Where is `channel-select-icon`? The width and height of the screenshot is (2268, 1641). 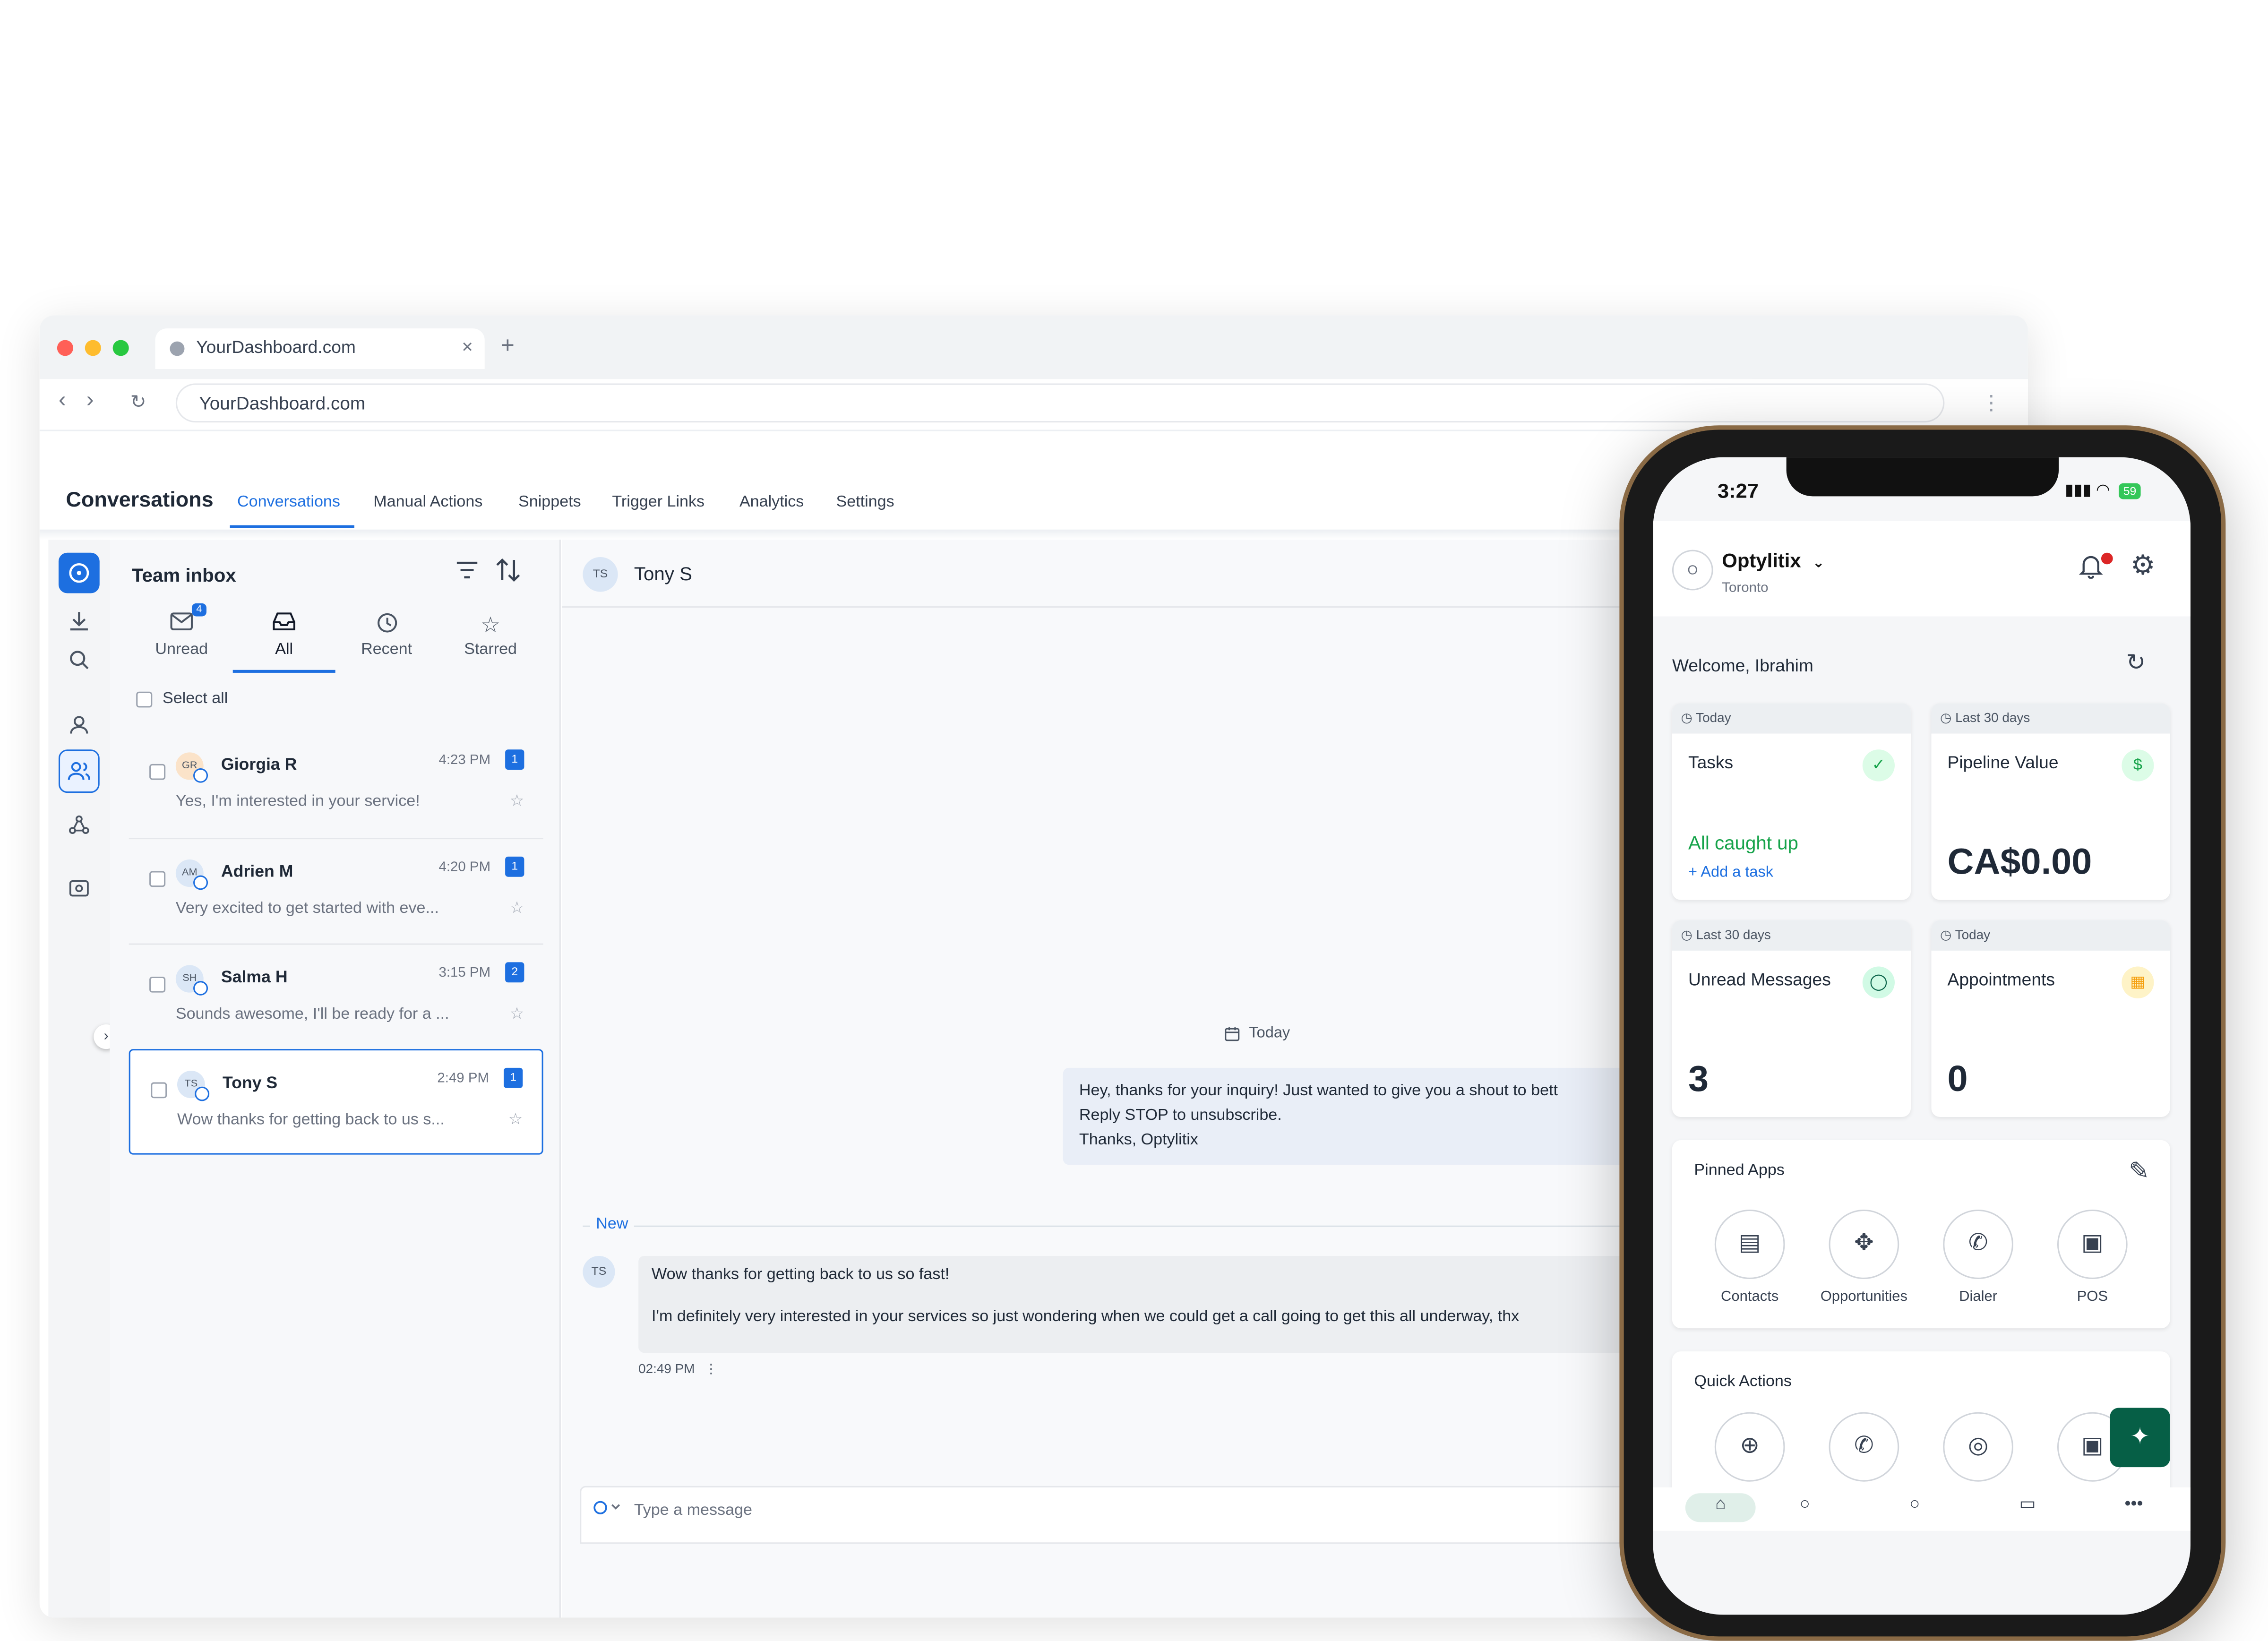 channel-select-icon is located at coordinates (607, 1510).